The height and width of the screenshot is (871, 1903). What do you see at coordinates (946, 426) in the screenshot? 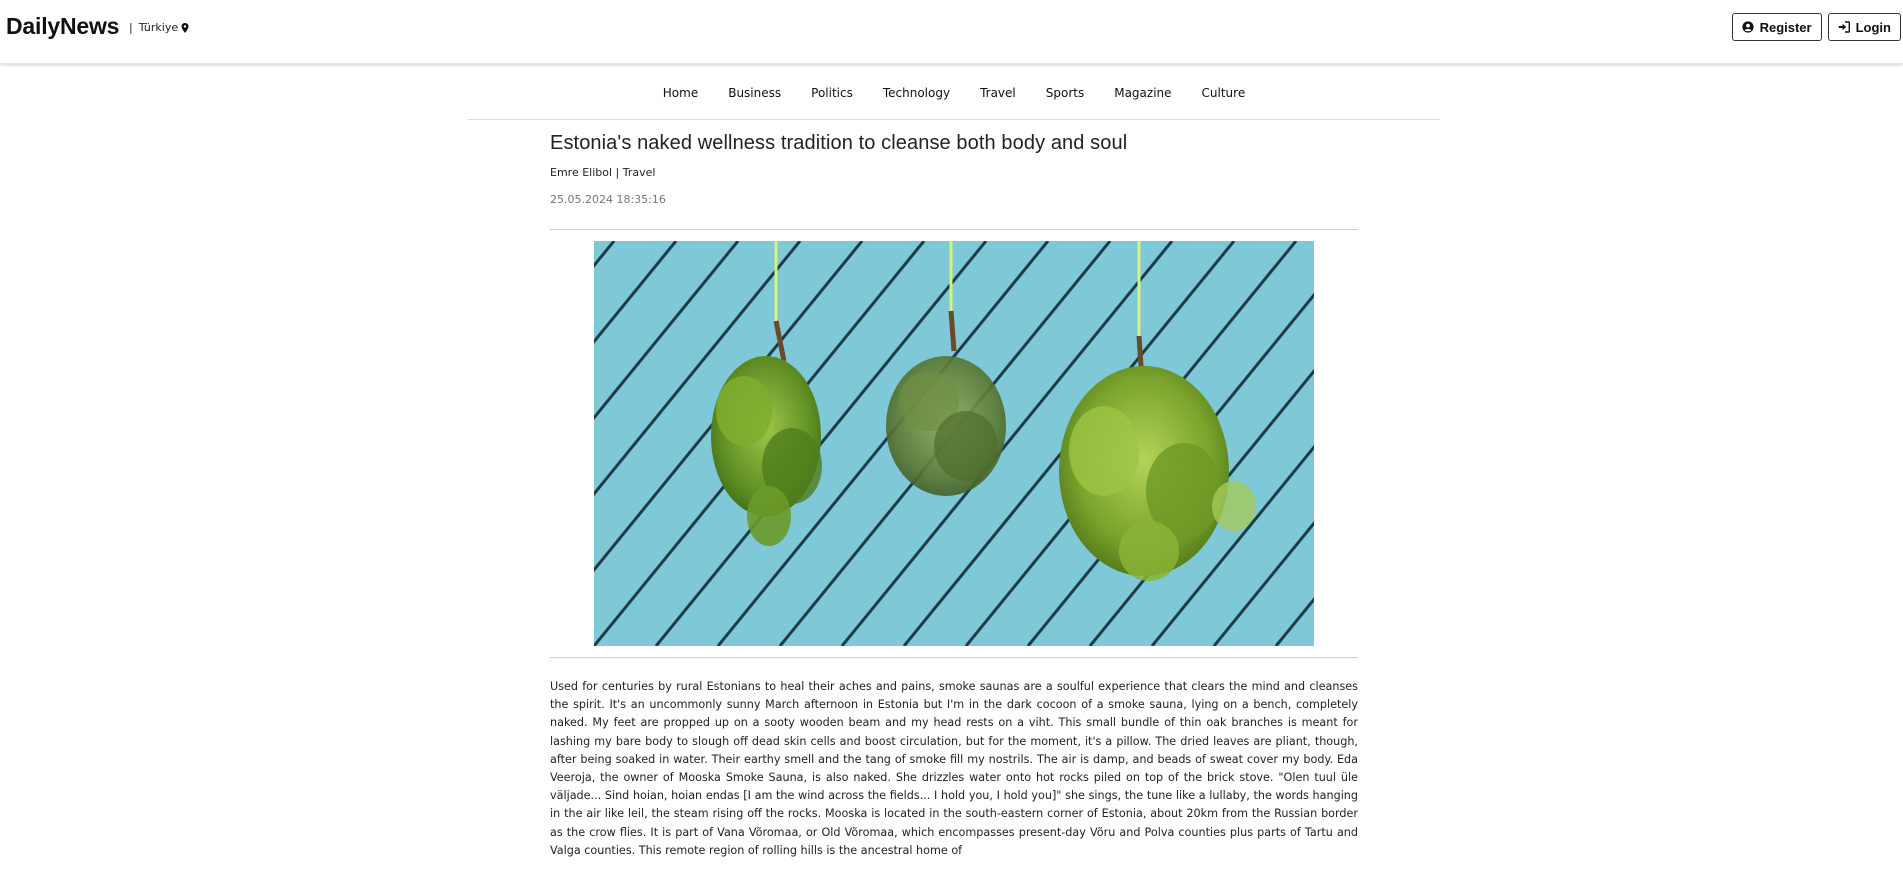
I see `juniper-bundle` at bounding box center [946, 426].